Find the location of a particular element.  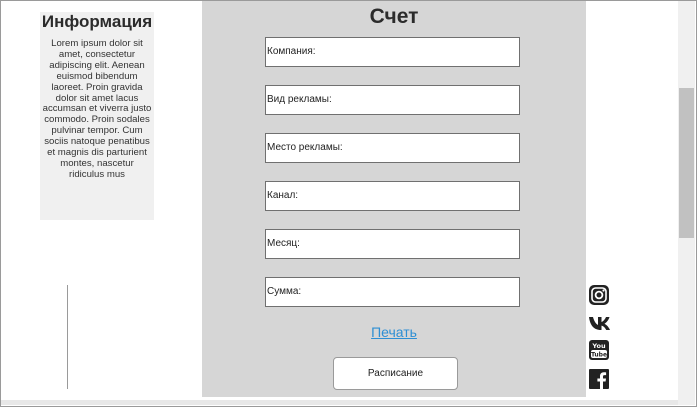

month-field: Месяц: is located at coordinates (392, 244).